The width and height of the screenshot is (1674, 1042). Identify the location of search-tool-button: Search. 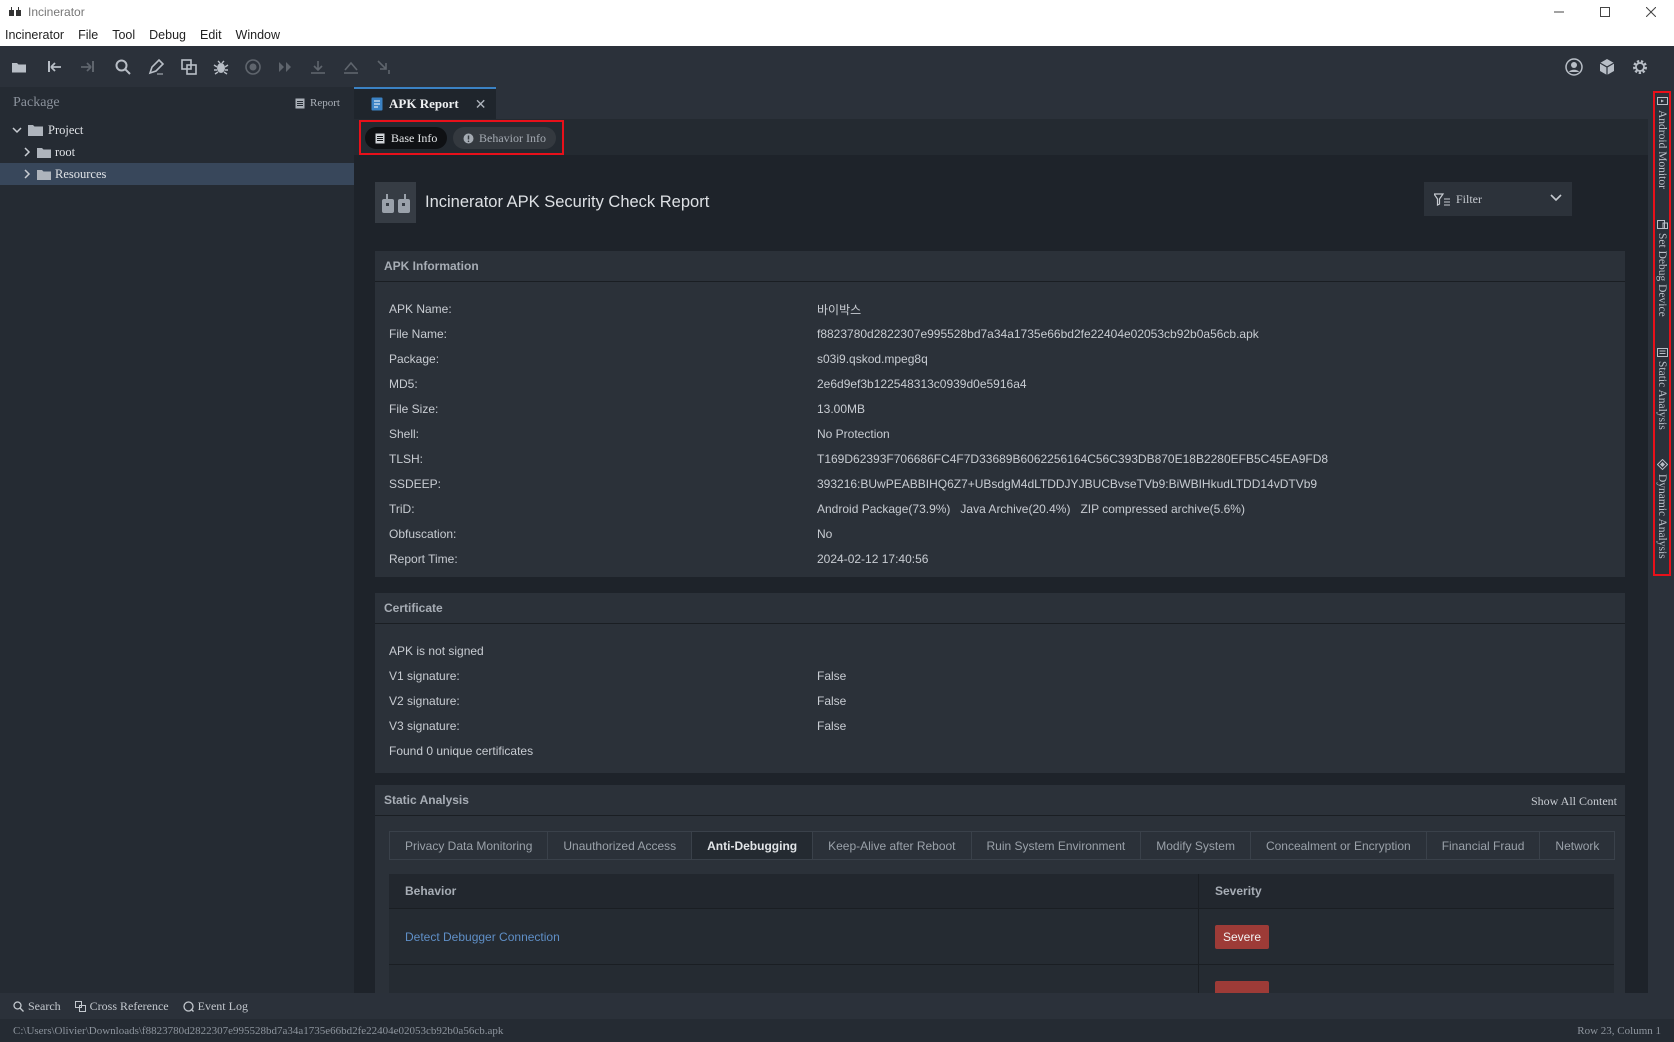
(37, 1006).